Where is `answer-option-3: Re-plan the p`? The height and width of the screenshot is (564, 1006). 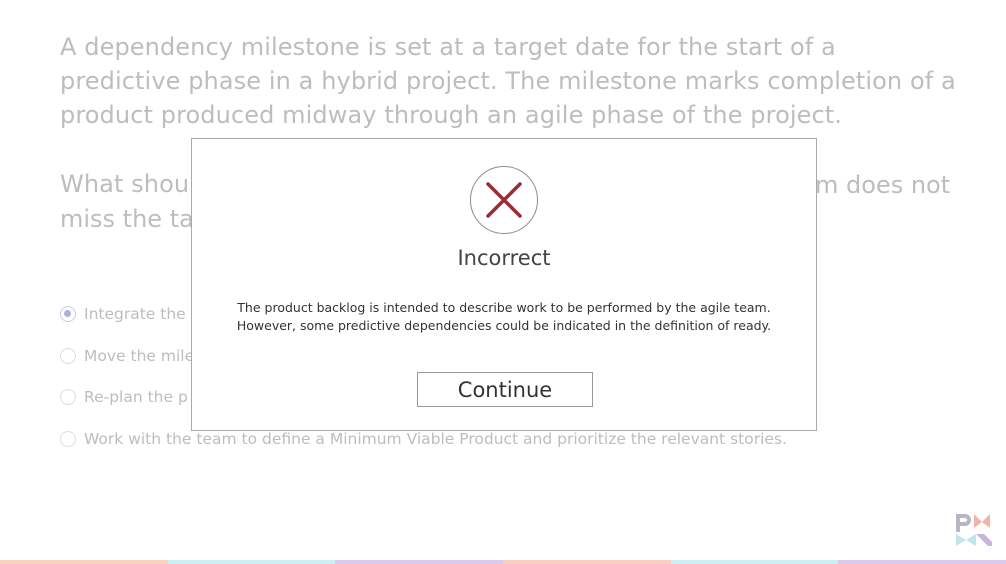
answer-option-3: Re-plan the p is located at coordinates (124, 397).